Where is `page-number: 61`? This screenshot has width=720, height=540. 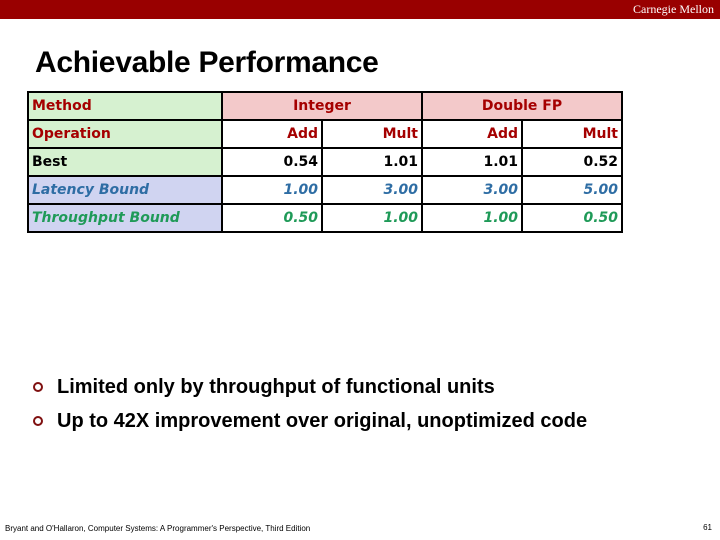 page-number: 61 is located at coordinates (707, 527).